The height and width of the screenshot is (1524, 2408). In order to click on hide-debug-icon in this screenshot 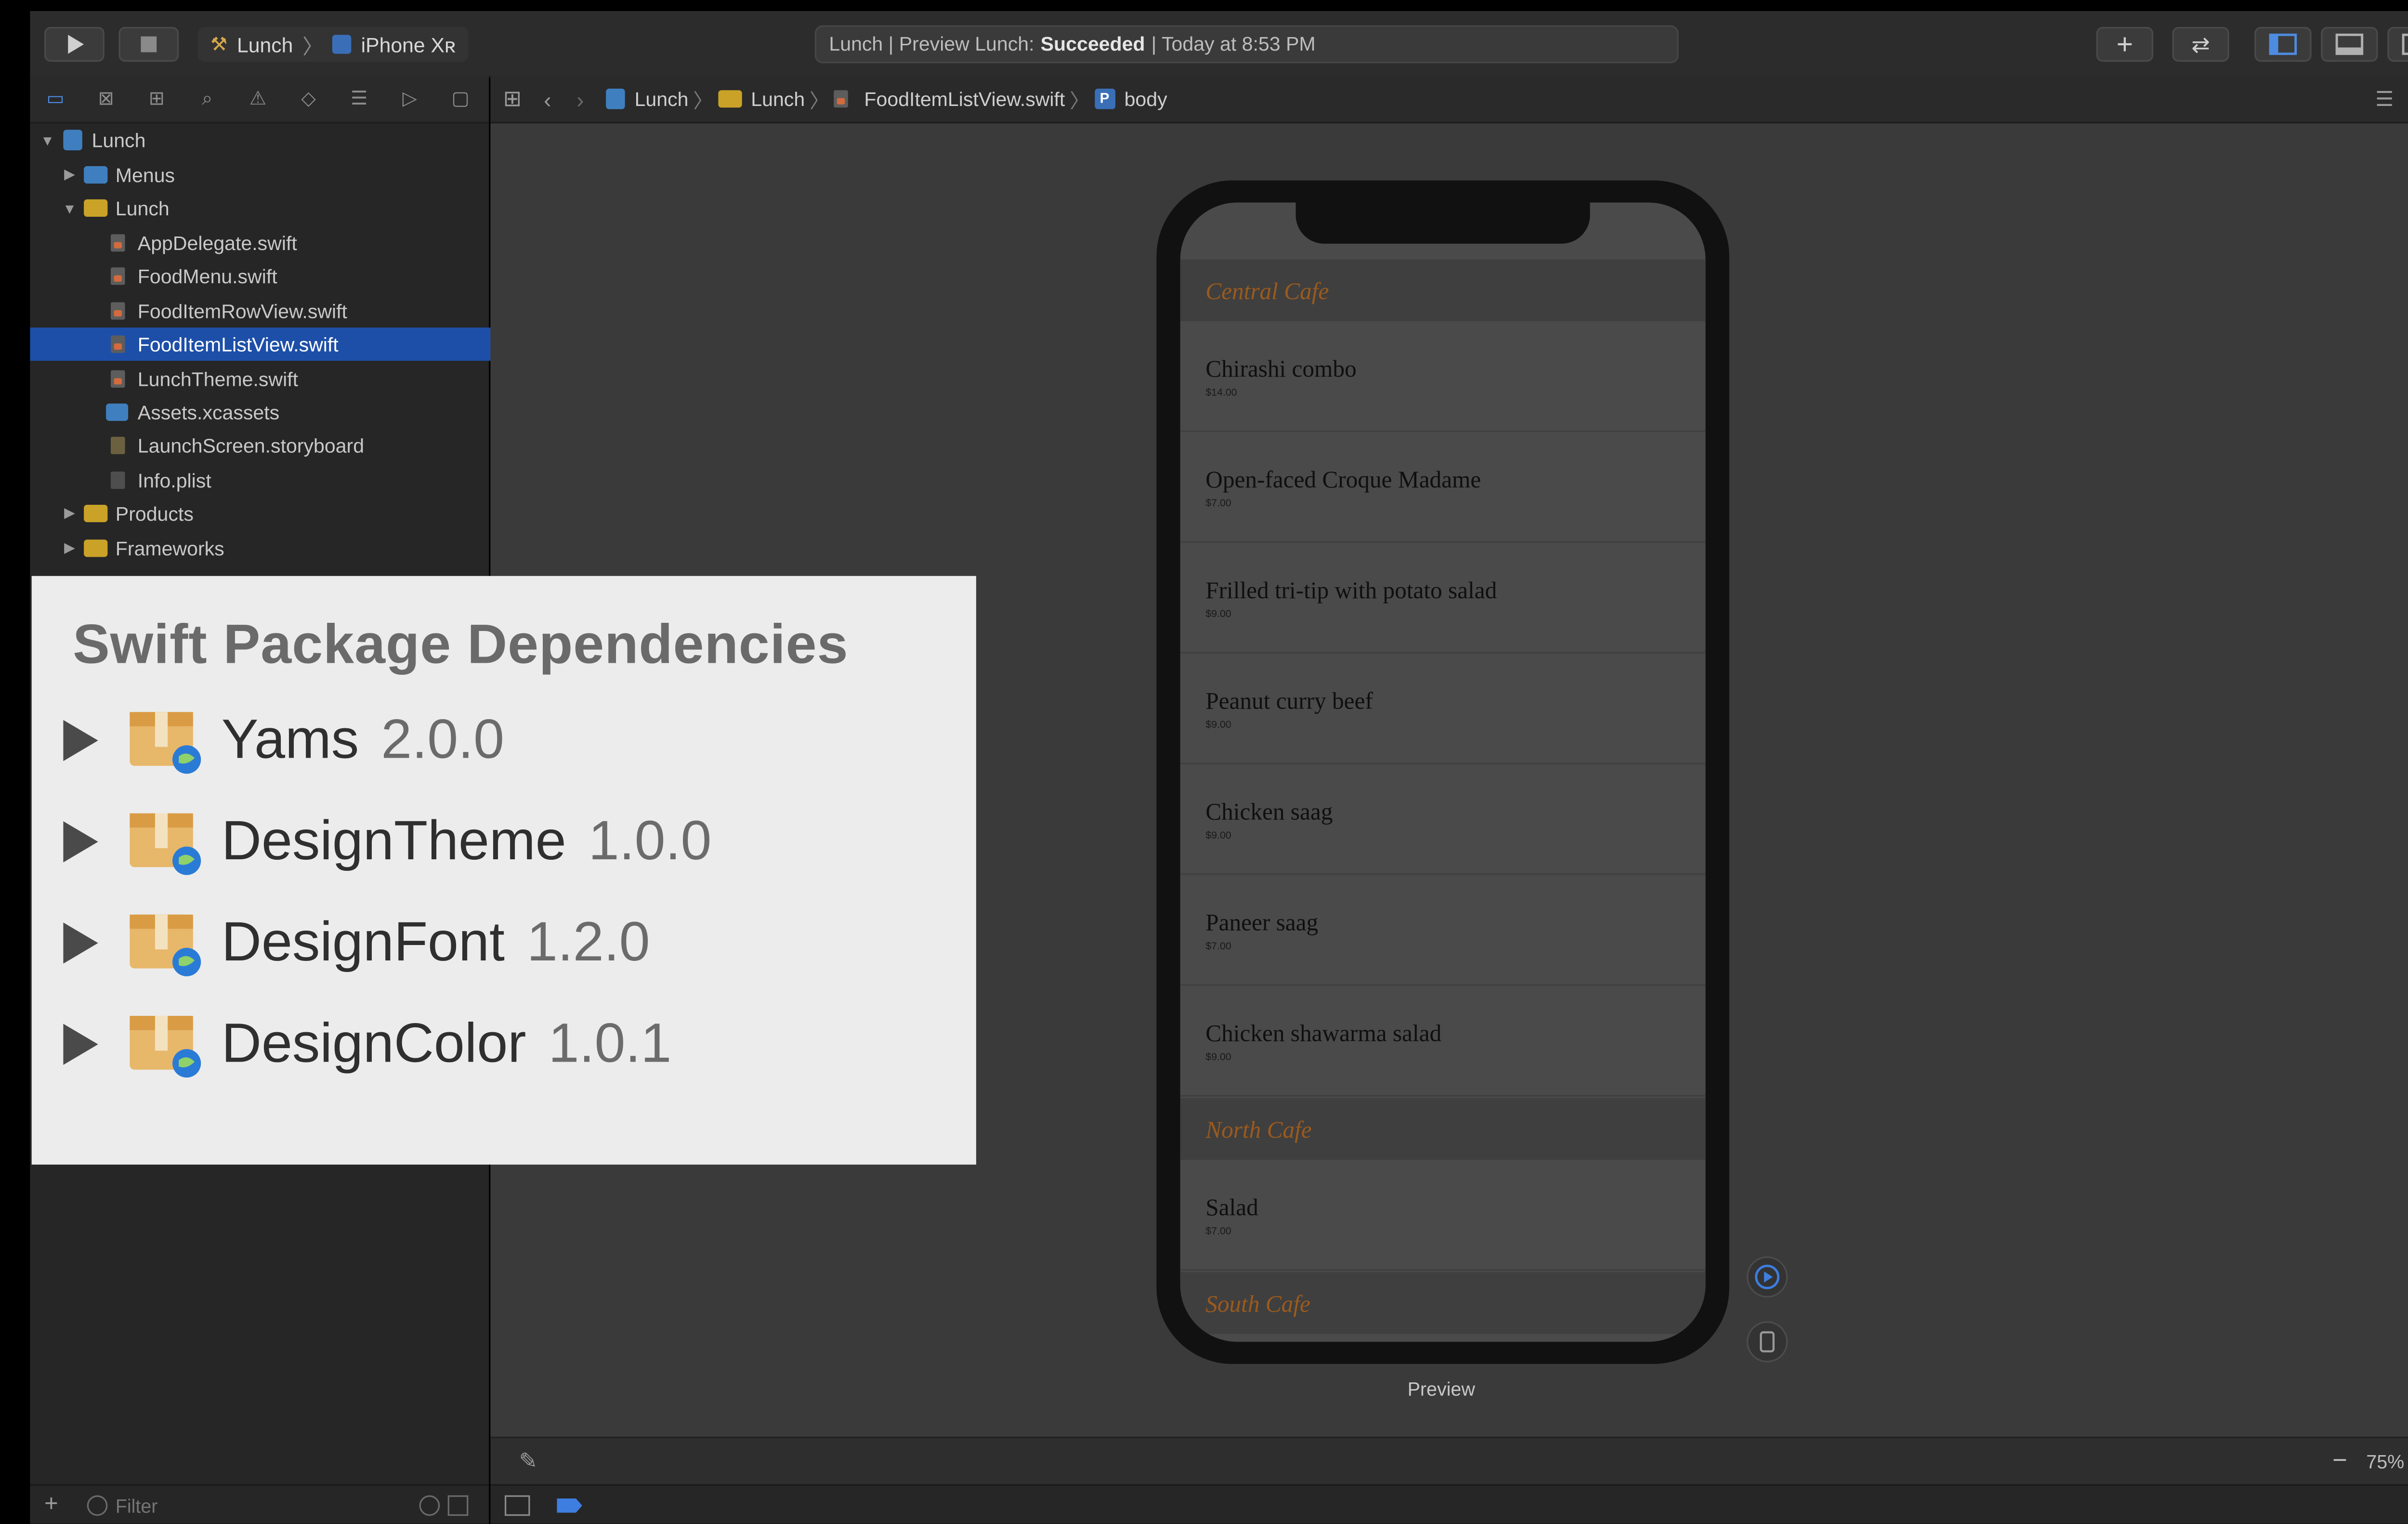, I will do `click(517, 1505)`.